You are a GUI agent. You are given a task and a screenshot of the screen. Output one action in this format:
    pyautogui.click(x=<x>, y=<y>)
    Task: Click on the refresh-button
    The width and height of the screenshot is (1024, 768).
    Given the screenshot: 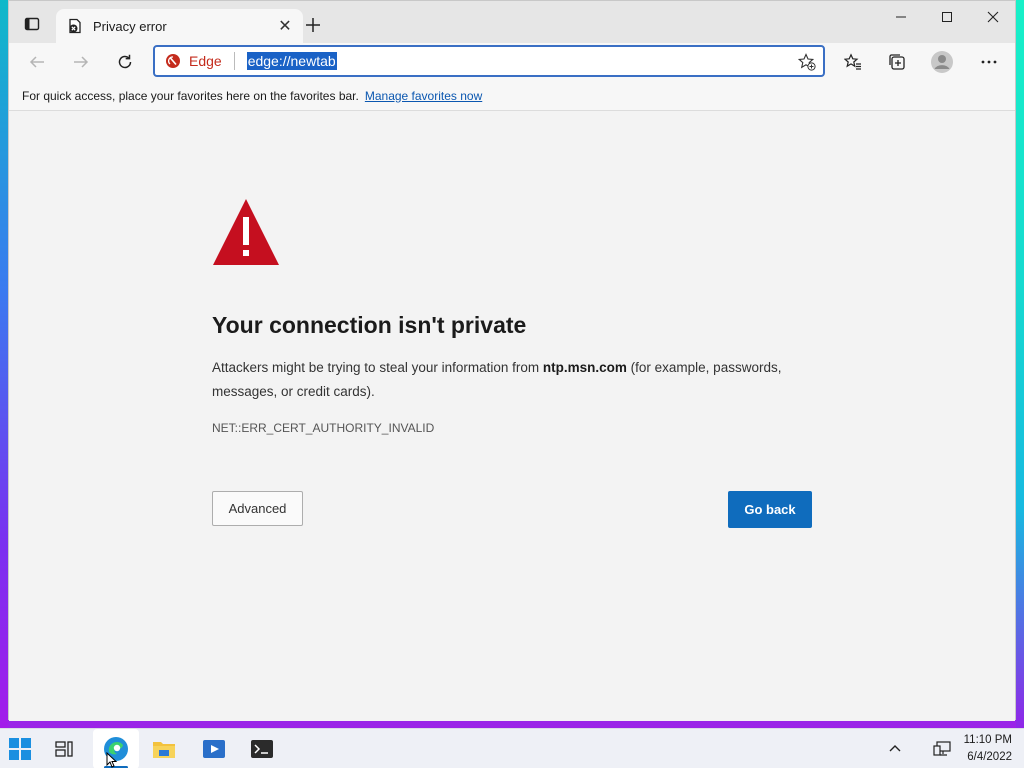 What is the action you would take?
    pyautogui.click(x=125, y=62)
    